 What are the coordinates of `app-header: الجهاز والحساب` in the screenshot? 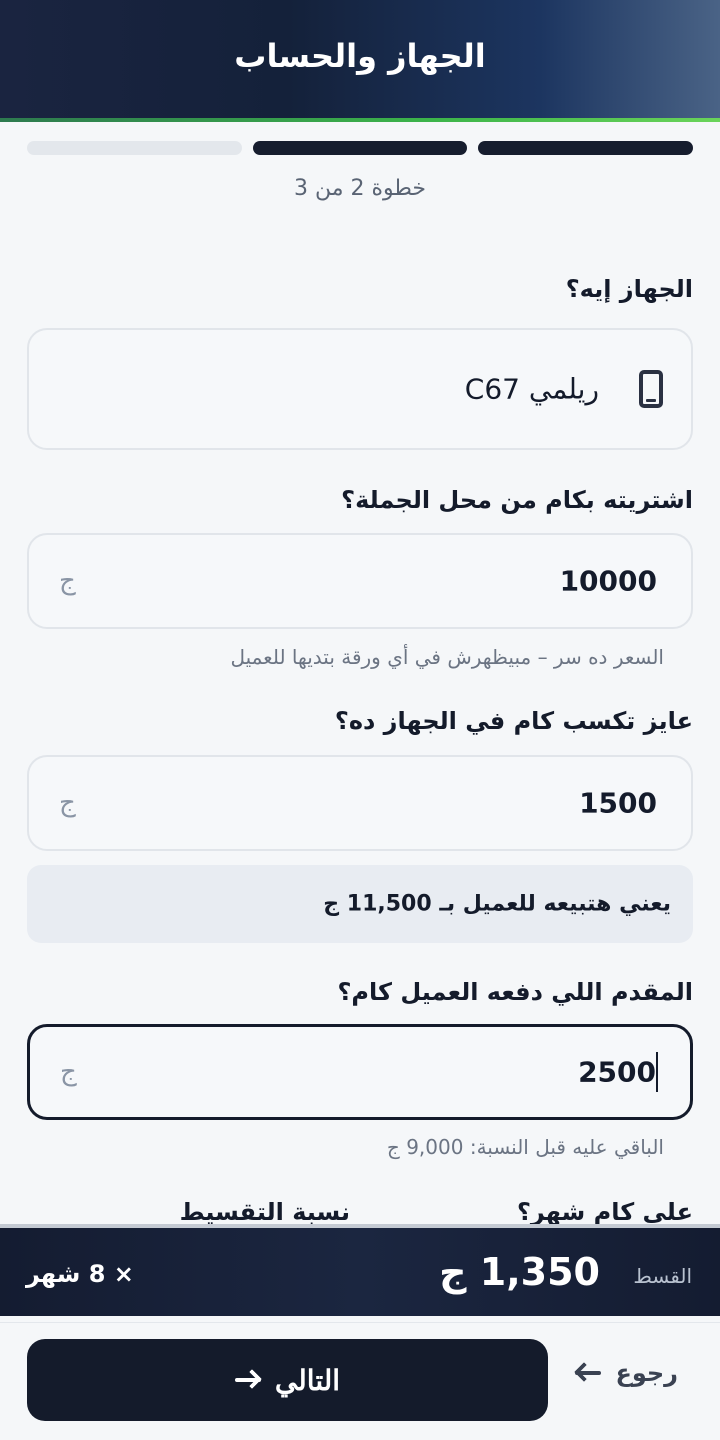 It's located at (360, 61).